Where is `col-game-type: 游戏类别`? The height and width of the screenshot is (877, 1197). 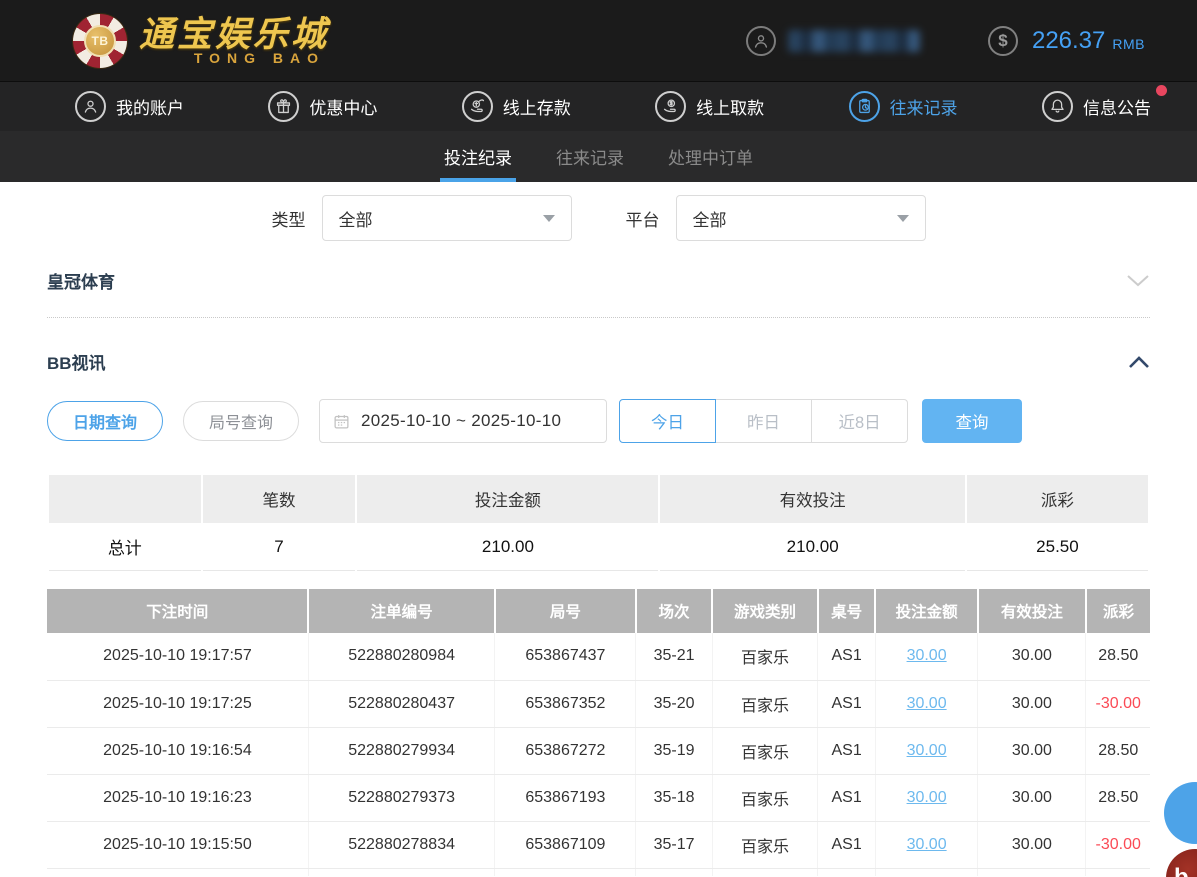
col-game-type: 游戏类别 is located at coordinates (765, 611).